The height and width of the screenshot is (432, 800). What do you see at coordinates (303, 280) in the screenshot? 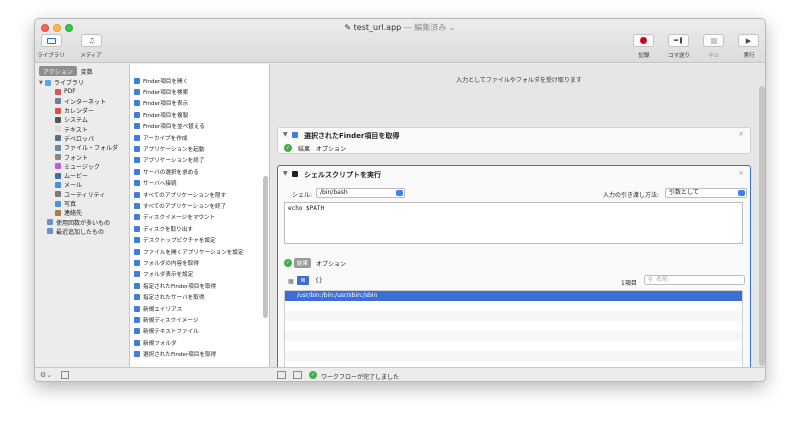
I see `list-view-icon: ≣` at bounding box center [303, 280].